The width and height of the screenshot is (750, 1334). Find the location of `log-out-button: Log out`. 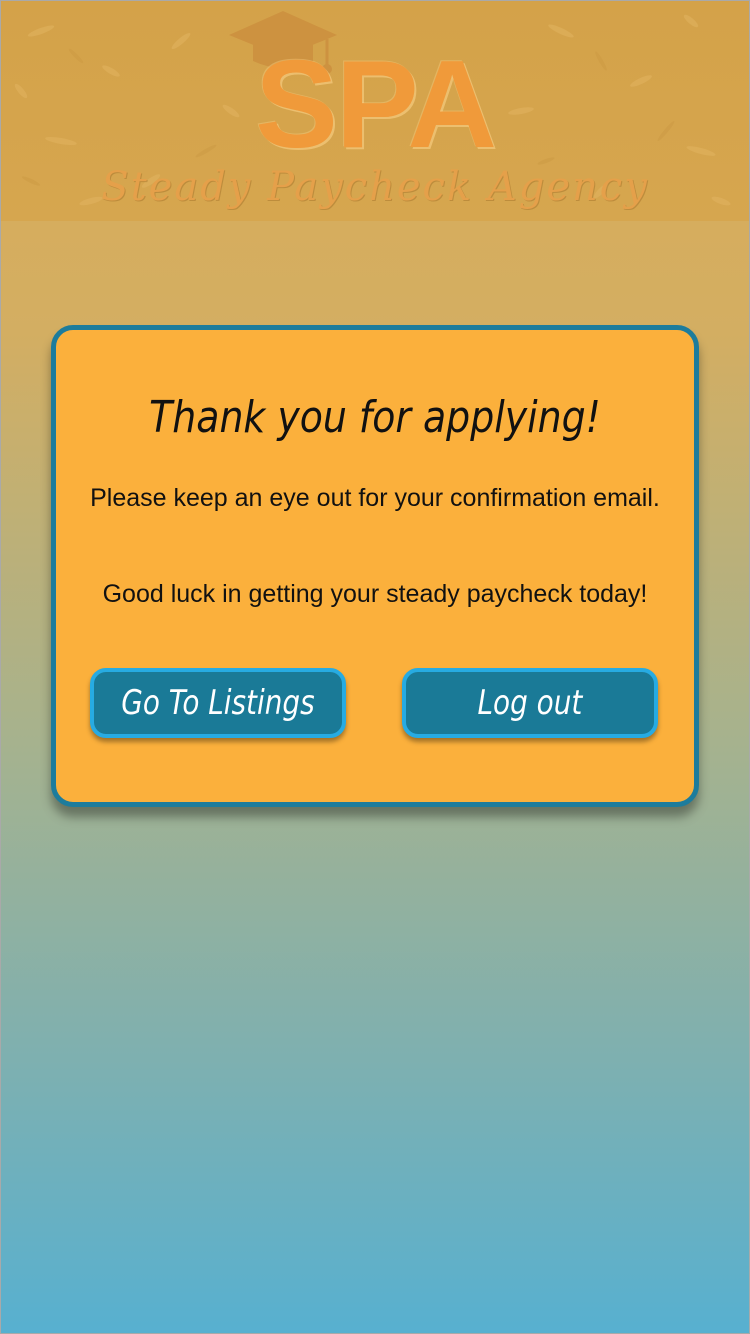

log-out-button: Log out is located at coordinates (530, 703).